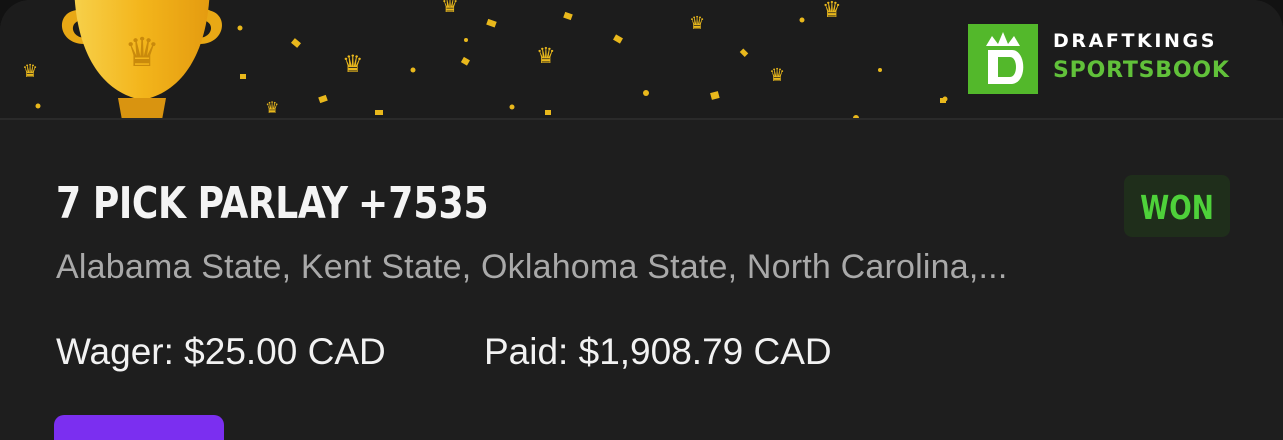 Image resolution: width=1283 pixels, height=440 pixels. What do you see at coordinates (641, 119) in the screenshot?
I see `divider` at bounding box center [641, 119].